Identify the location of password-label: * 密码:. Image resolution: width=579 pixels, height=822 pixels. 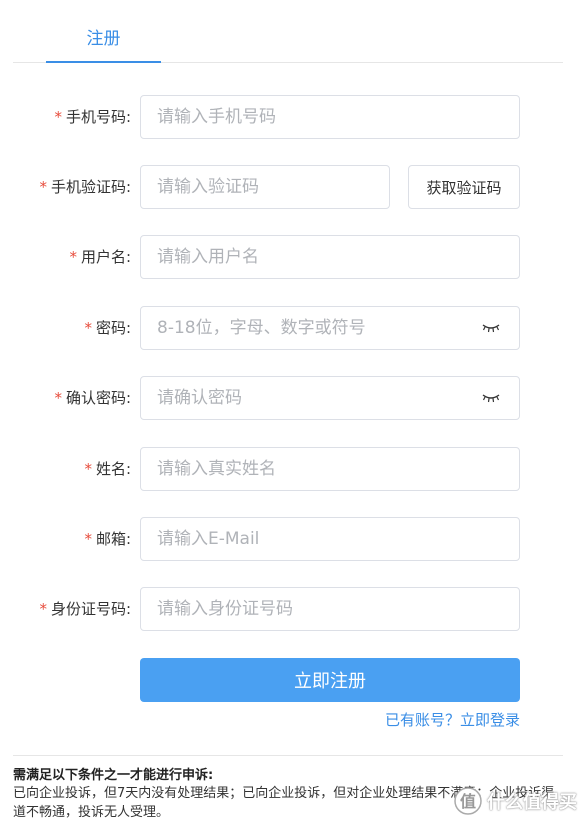
(107, 328).